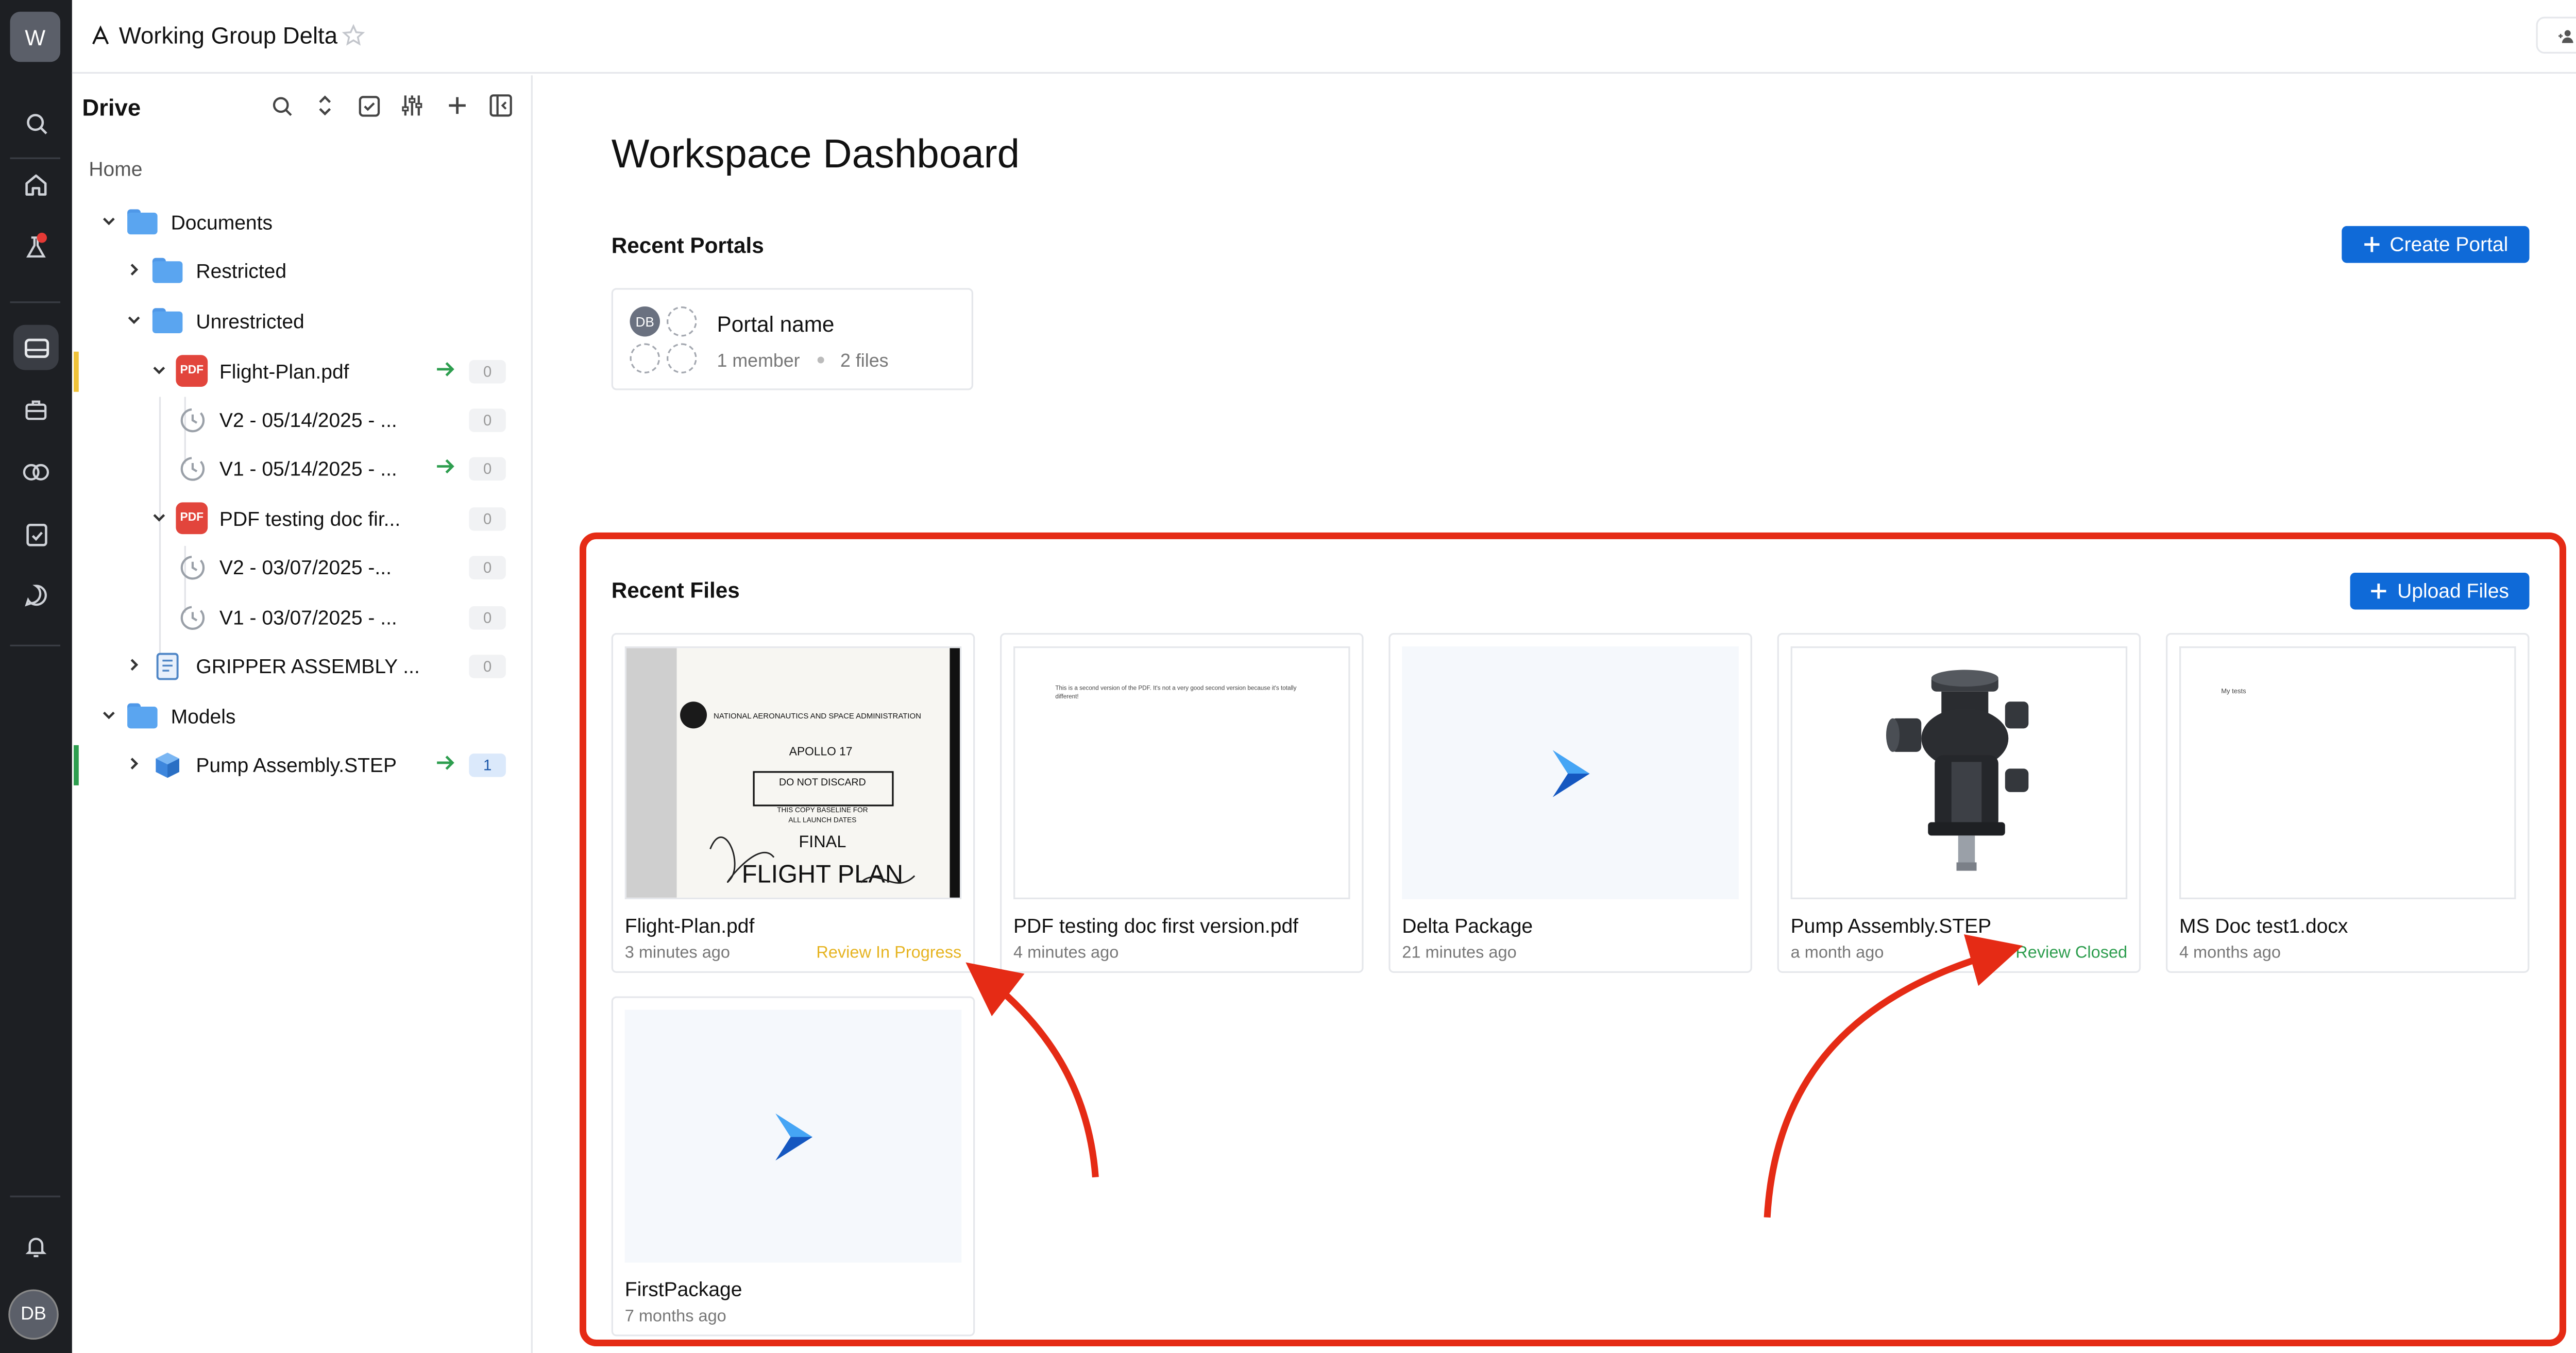 The height and width of the screenshot is (1353, 2576). I want to click on annotation-arrows, so click(1494, 1076).